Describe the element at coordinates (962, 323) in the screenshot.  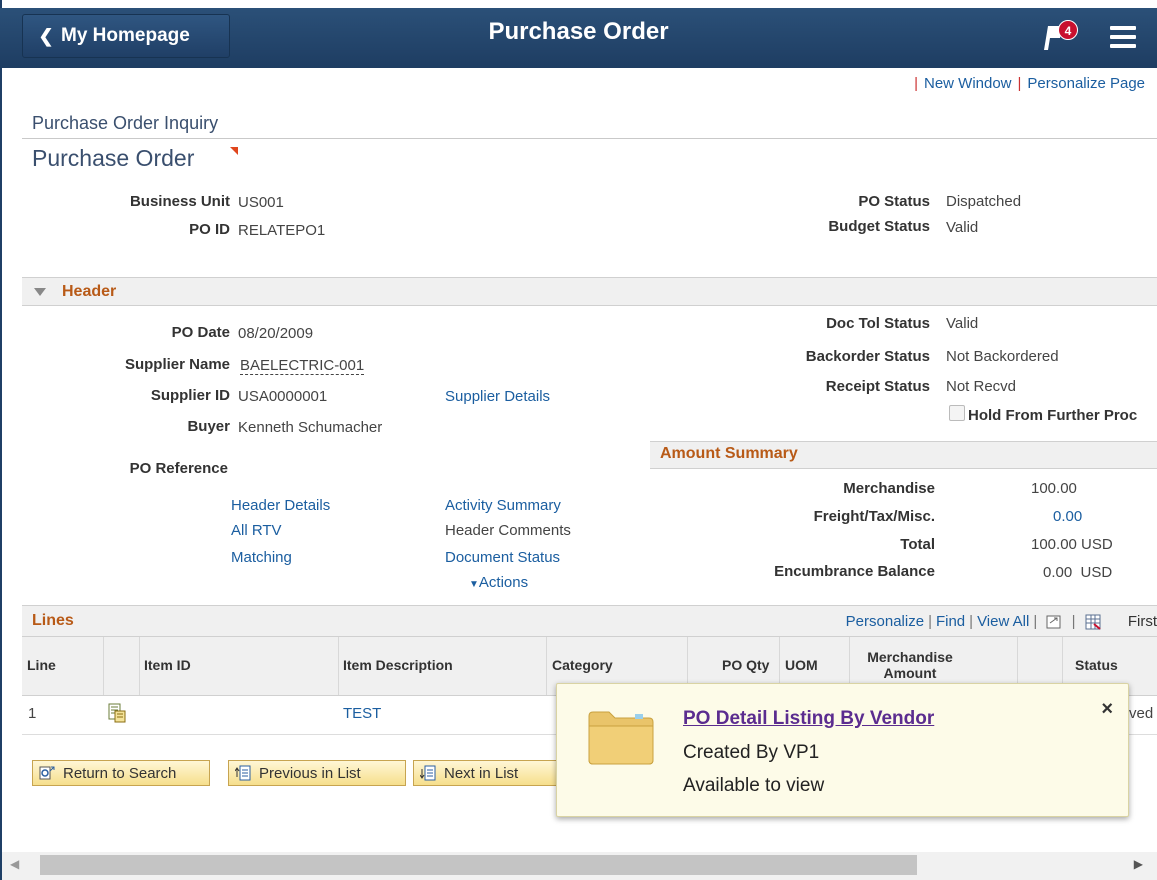
I see `doc-tol-status-value: Valid` at that location.